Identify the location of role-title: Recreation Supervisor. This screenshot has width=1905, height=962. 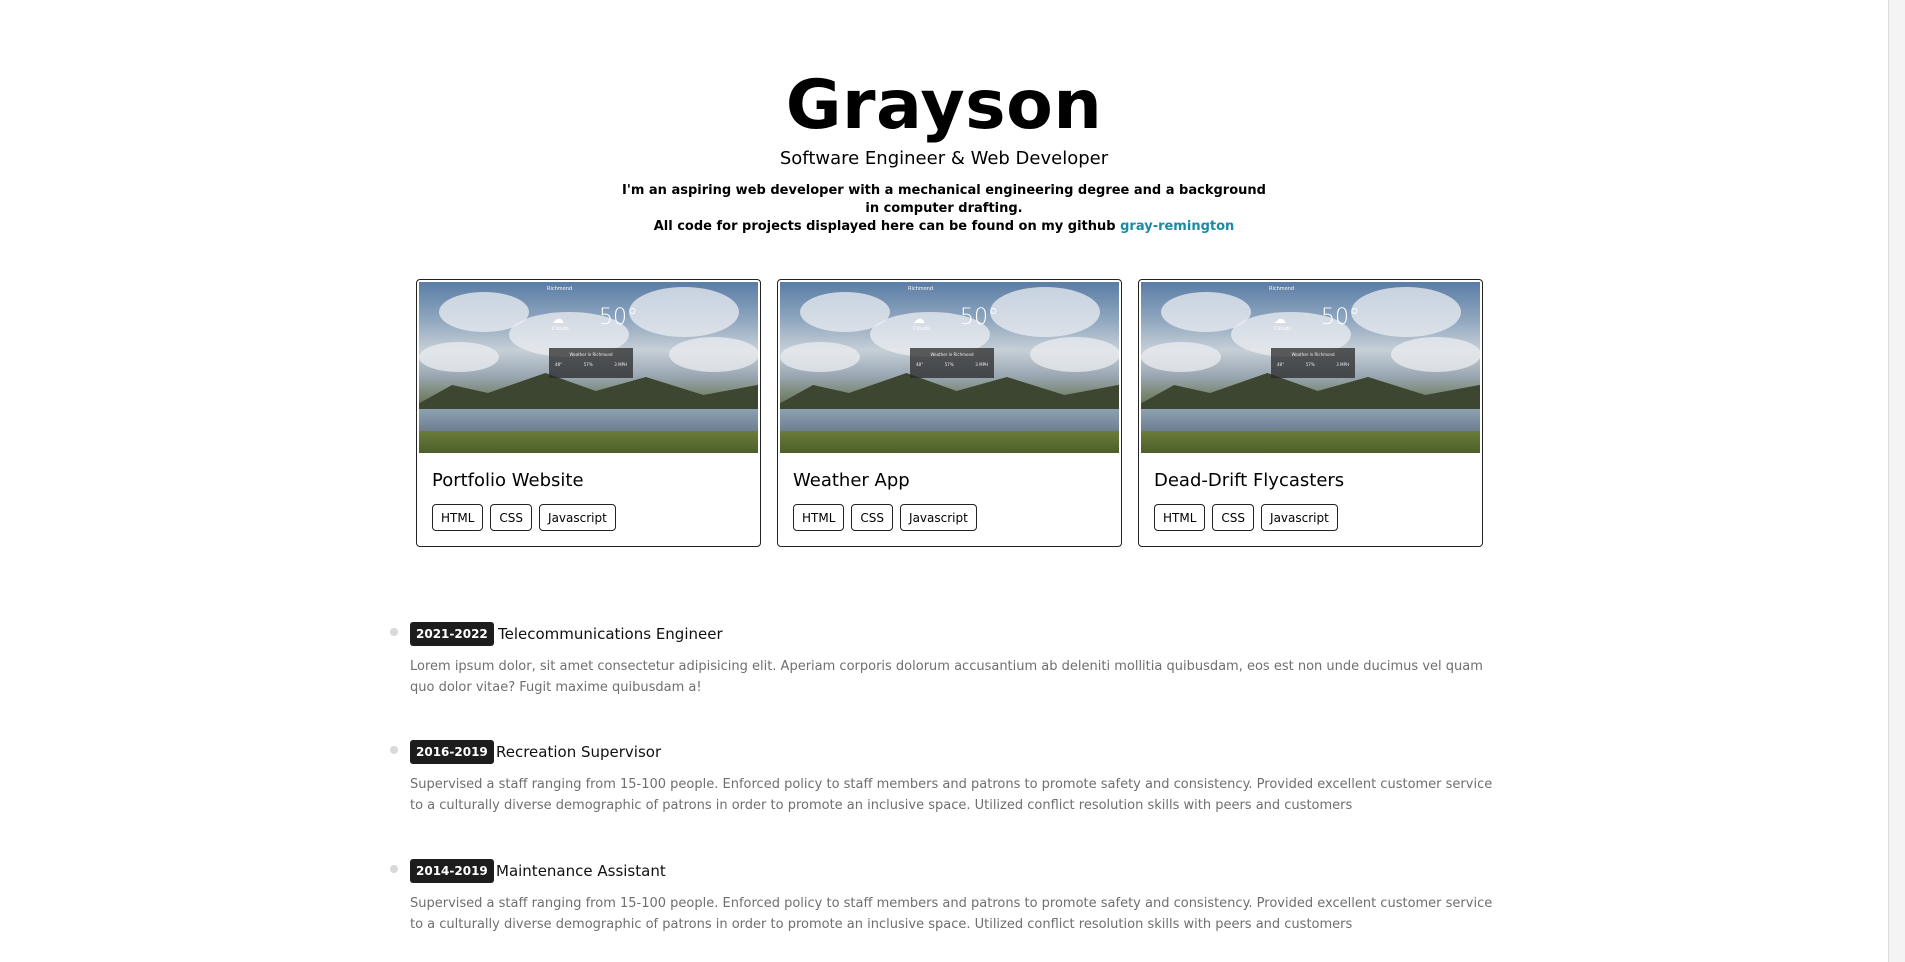
(579, 752).